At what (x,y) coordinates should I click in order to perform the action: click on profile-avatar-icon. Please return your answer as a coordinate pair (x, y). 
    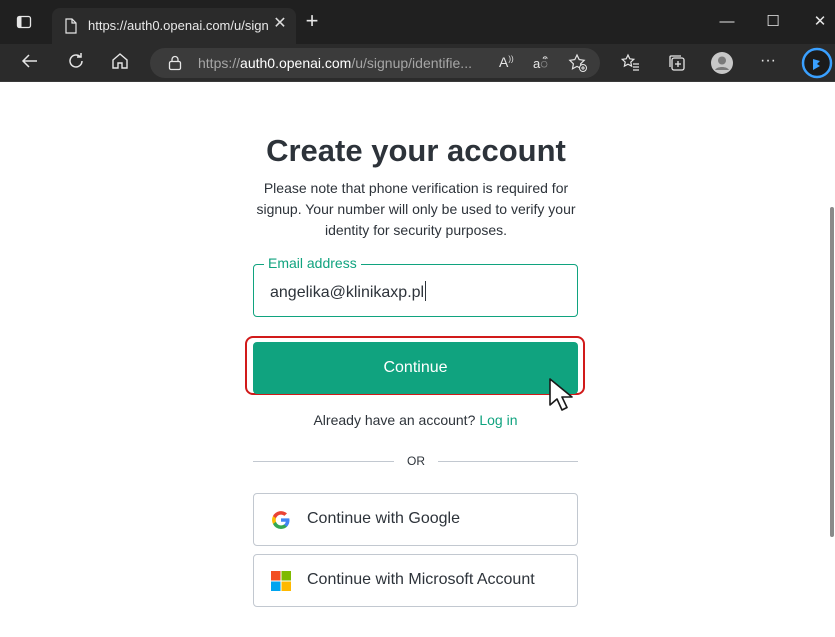
    Looking at the image, I should click on (722, 63).